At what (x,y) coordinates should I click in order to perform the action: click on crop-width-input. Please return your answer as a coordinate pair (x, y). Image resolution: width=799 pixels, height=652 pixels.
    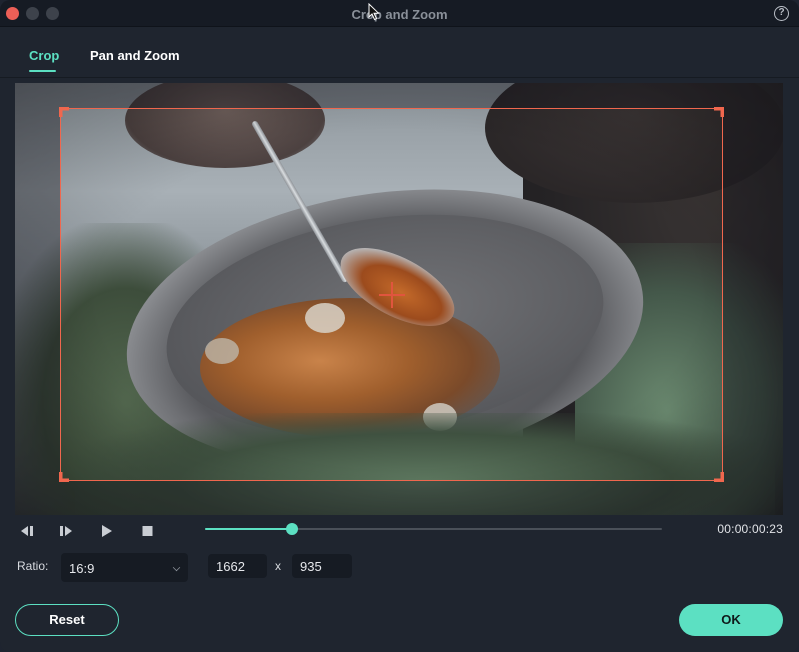
    Looking at the image, I should click on (237, 566).